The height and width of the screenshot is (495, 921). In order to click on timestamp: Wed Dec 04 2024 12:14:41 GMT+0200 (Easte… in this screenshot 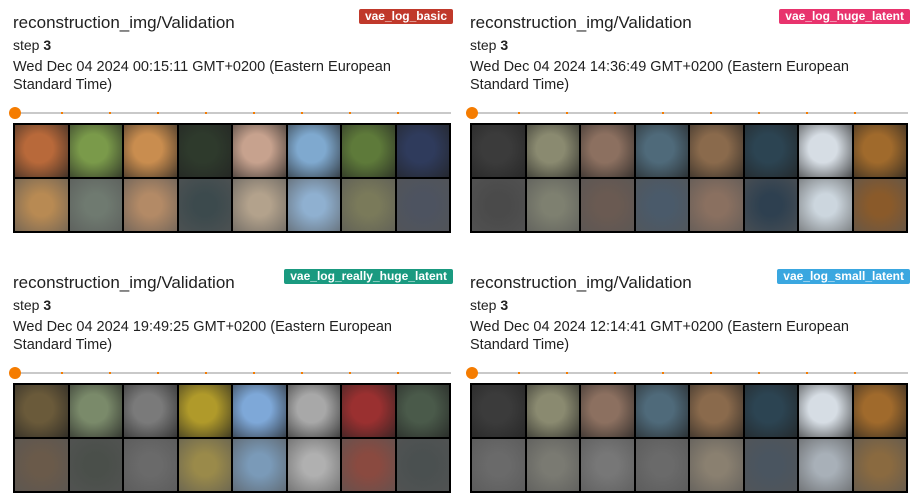, I will do `click(659, 336)`.